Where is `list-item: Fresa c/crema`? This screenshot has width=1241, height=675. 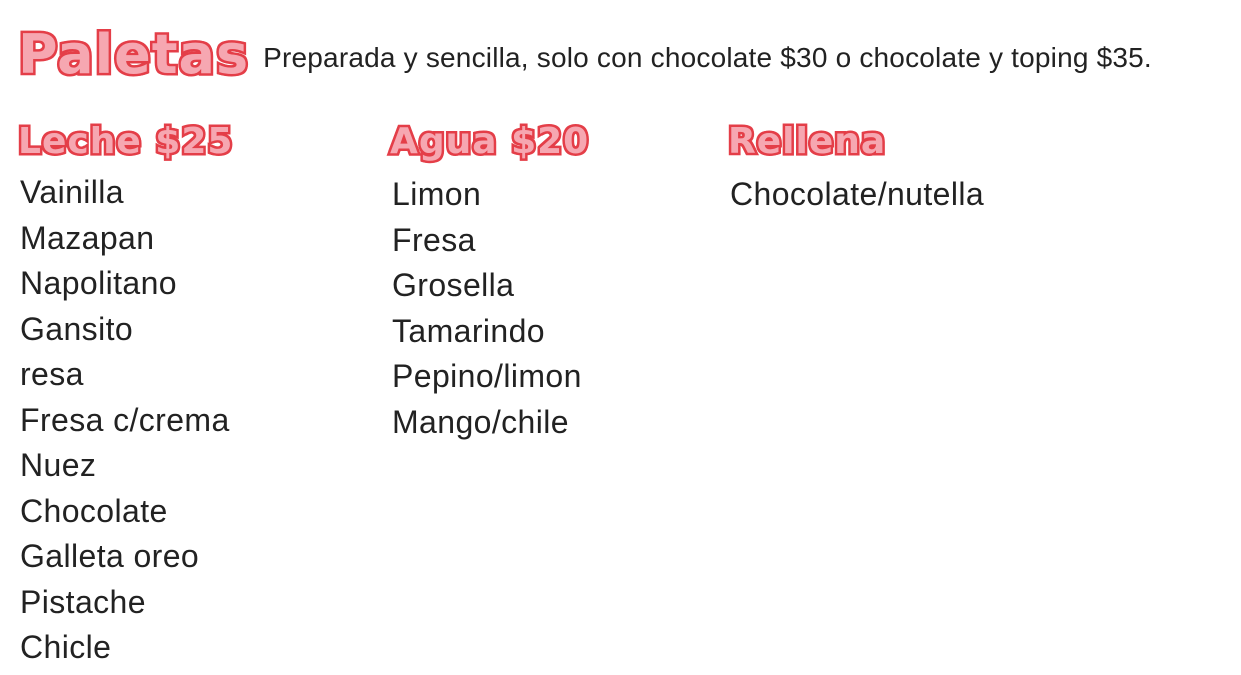 list-item: Fresa c/crema is located at coordinates (125, 419).